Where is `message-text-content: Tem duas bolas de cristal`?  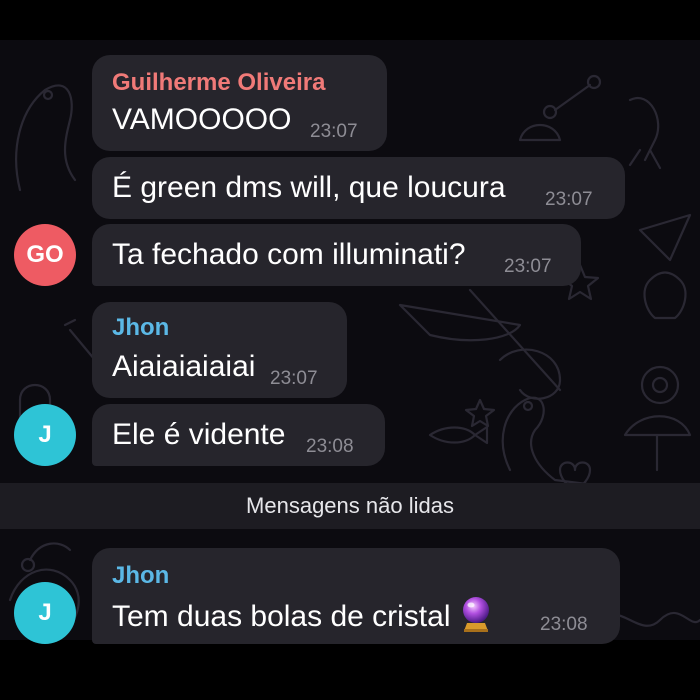 message-text-content: Tem duas bolas de cristal is located at coordinates (281, 616).